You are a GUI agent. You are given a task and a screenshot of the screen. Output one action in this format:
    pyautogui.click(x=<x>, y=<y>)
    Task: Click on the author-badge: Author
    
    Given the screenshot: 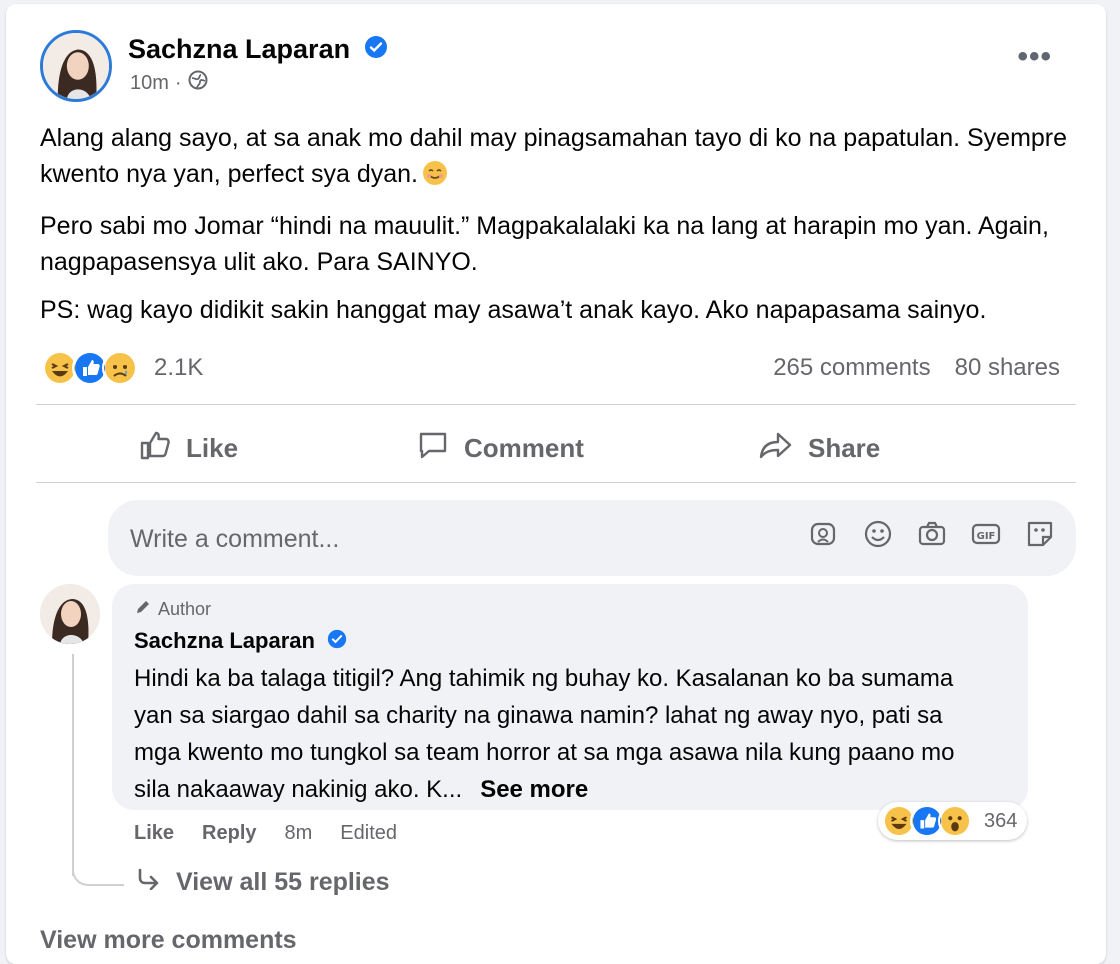 What is the action you would take?
    pyautogui.click(x=172, y=609)
    